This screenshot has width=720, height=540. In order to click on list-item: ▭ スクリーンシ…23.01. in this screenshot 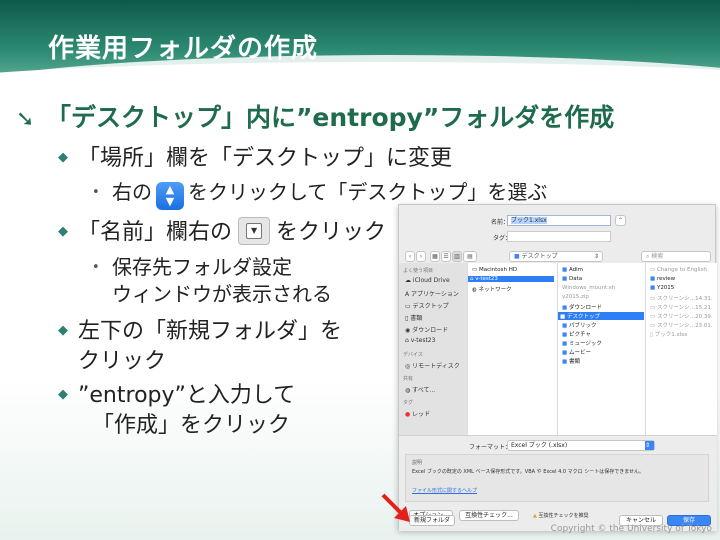, I will do `click(681, 325)`.